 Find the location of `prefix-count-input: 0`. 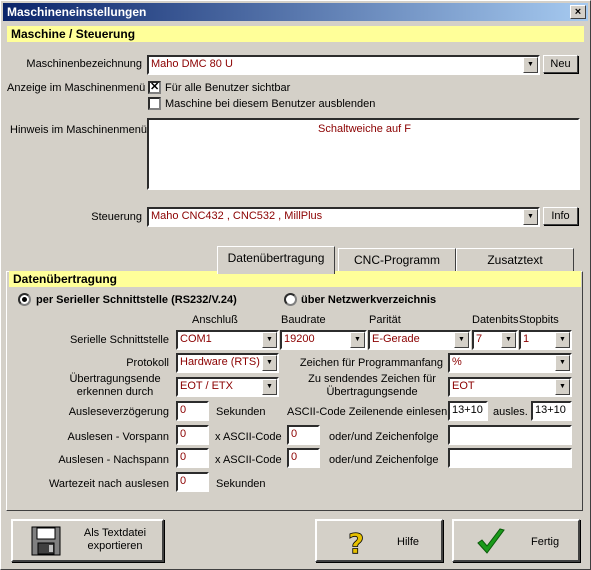

prefix-count-input: 0 is located at coordinates (192, 435).